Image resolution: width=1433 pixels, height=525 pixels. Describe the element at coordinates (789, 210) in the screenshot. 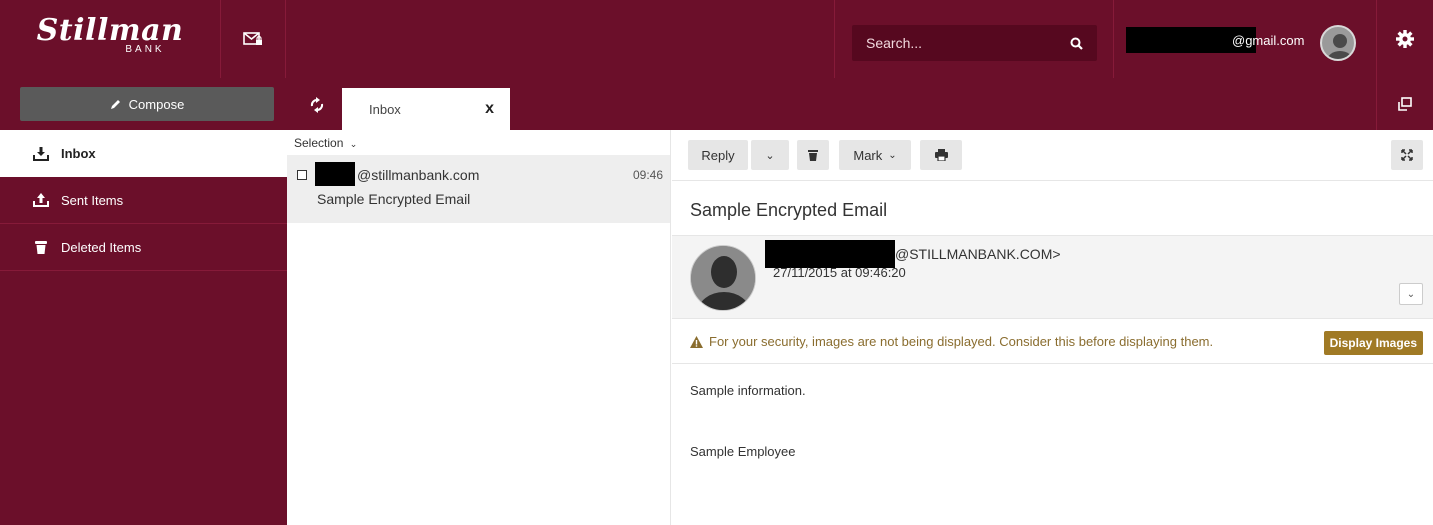

I see `message-subject-title: Sample Encrypted Email` at that location.